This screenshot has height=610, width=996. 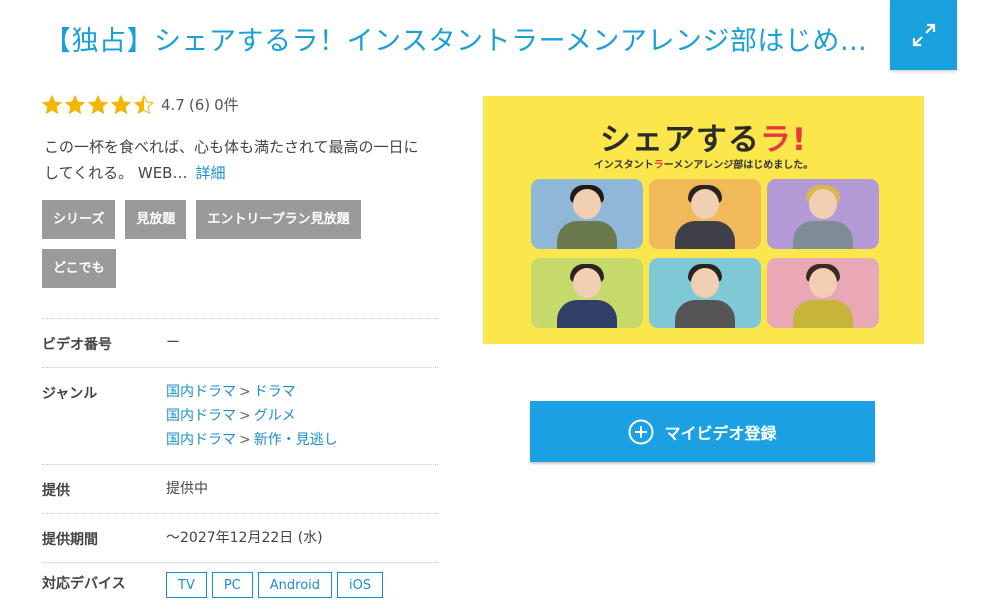 What do you see at coordinates (173, 105) in the screenshot?
I see `rating-score: 4.7` at bounding box center [173, 105].